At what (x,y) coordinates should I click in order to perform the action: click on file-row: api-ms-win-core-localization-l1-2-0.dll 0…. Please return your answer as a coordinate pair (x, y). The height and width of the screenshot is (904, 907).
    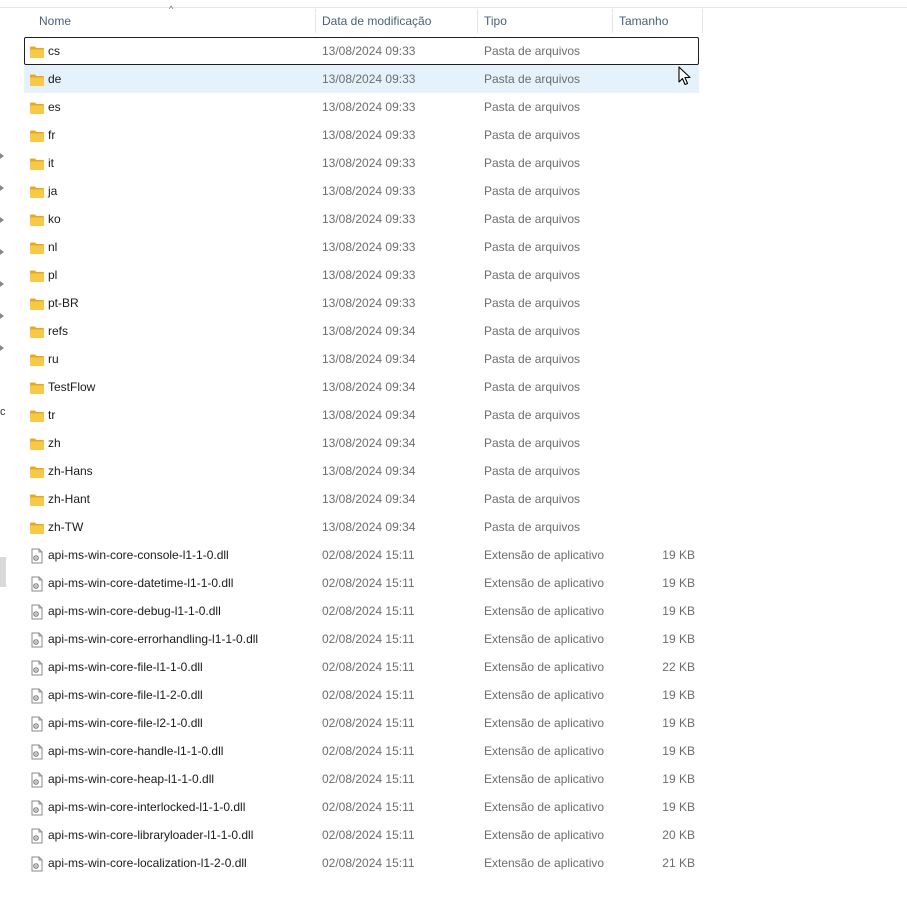
    Looking at the image, I should click on (361, 863).